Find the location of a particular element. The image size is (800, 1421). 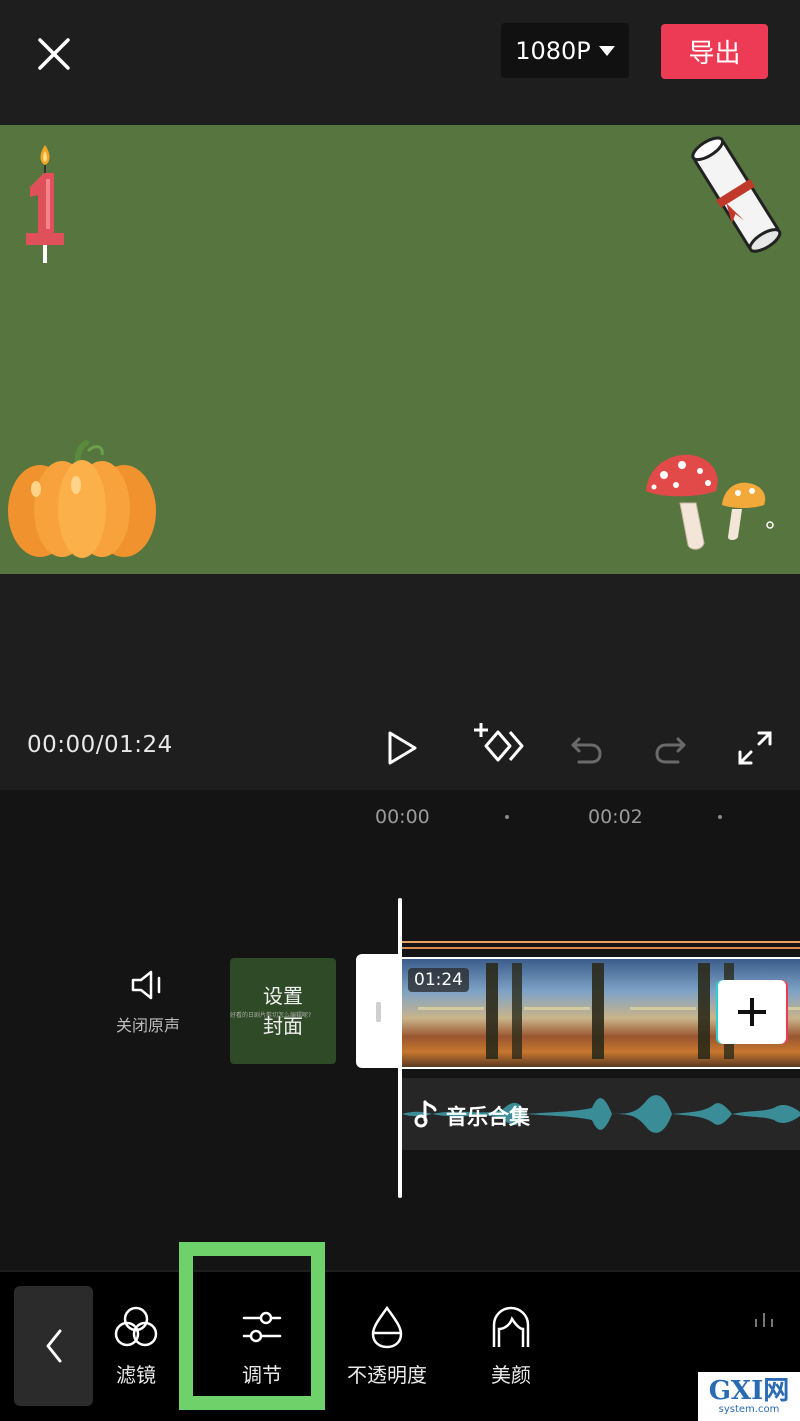

toolbar-item-label: 不透明度 is located at coordinates (387, 1375).